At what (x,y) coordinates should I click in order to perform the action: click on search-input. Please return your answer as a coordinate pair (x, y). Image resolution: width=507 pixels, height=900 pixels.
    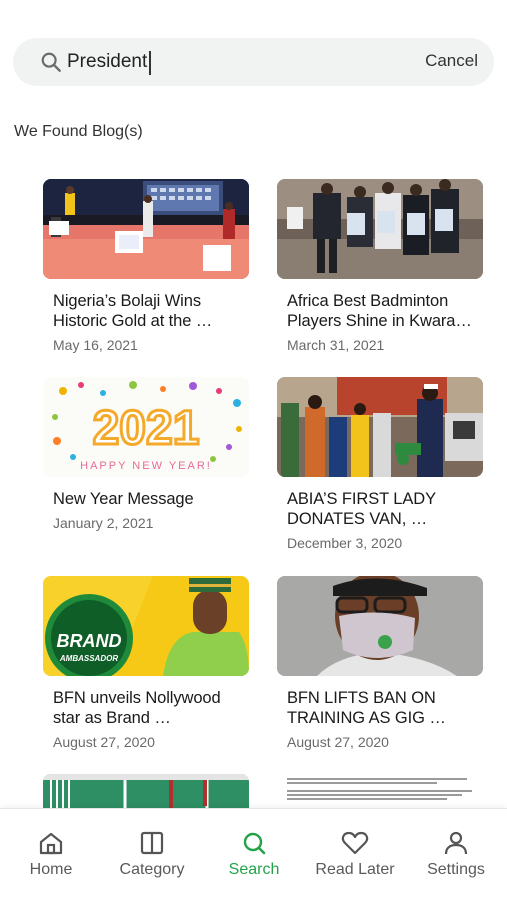
    Looking at the image, I should click on (217, 62).